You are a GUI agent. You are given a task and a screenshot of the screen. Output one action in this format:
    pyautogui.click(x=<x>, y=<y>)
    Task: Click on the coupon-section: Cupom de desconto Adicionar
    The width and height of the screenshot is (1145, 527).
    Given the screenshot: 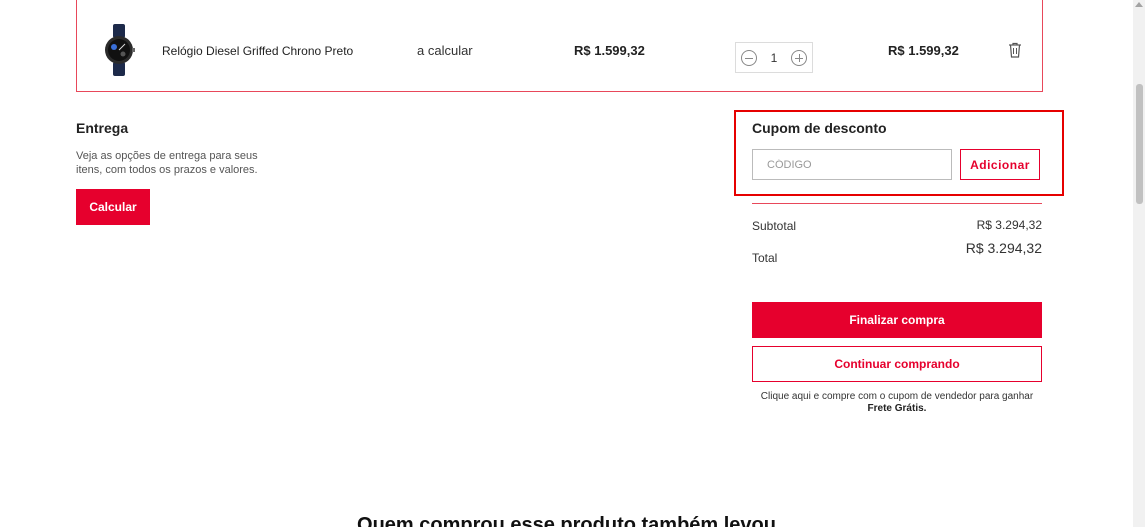 What is the action you would take?
    pyautogui.click(x=899, y=153)
    